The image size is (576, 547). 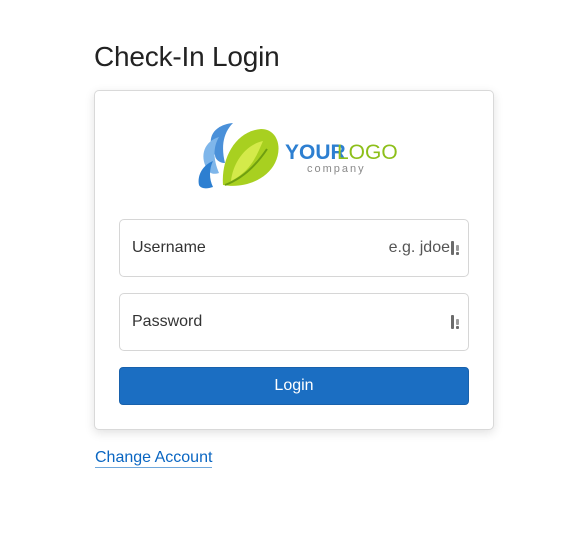 I want to click on logo-text-company: company, so click(x=336, y=169).